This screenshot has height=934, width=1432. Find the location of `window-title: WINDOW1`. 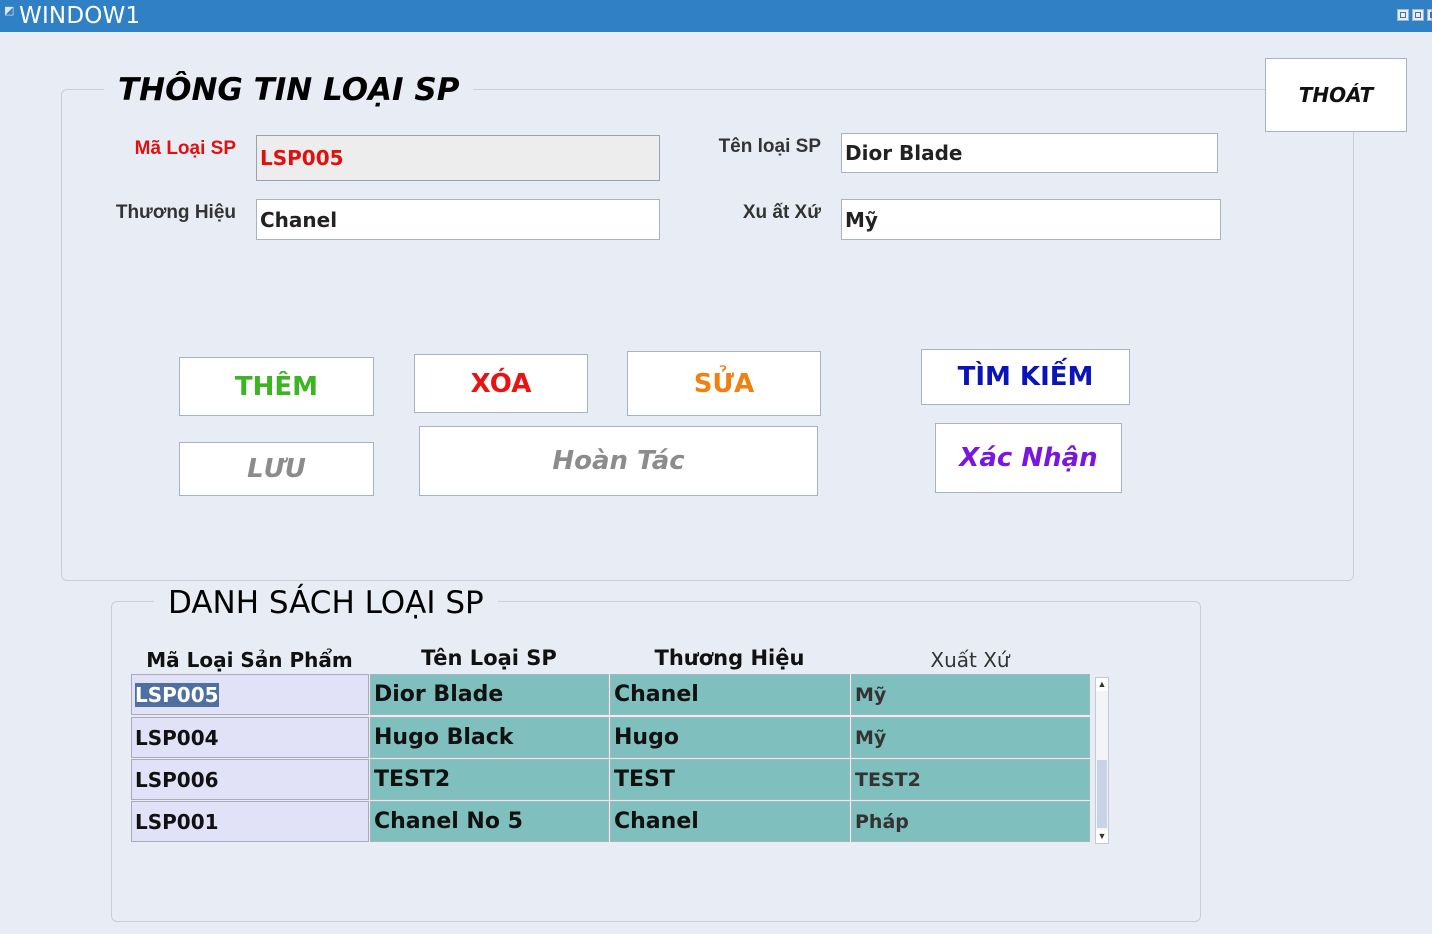

window-title: WINDOW1 is located at coordinates (80, 16).